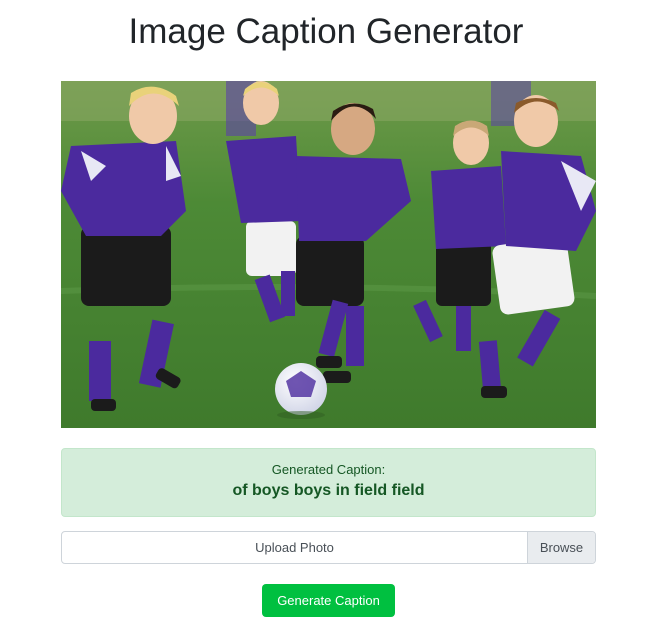 The width and height of the screenshot is (652, 626). I want to click on generated-caption-text: of boys boys in field field, so click(328, 490).